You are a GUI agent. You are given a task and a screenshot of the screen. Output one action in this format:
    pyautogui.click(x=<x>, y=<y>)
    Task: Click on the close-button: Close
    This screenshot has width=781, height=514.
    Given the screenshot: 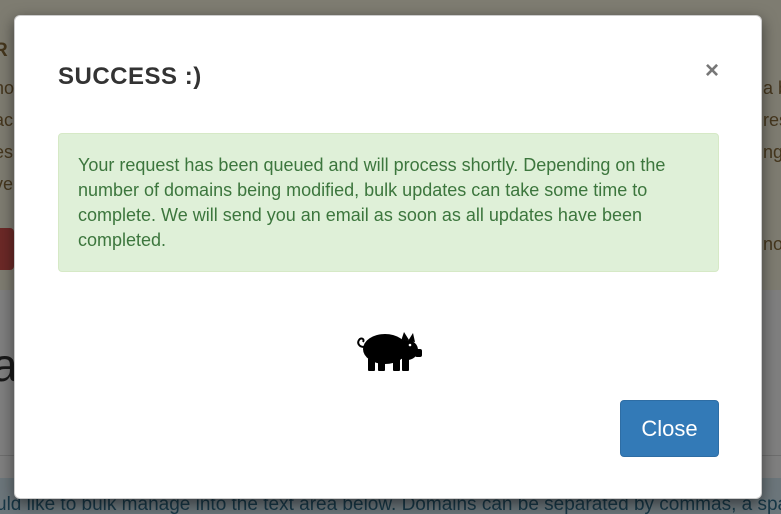 What is the action you would take?
    pyautogui.click(x=669, y=428)
    